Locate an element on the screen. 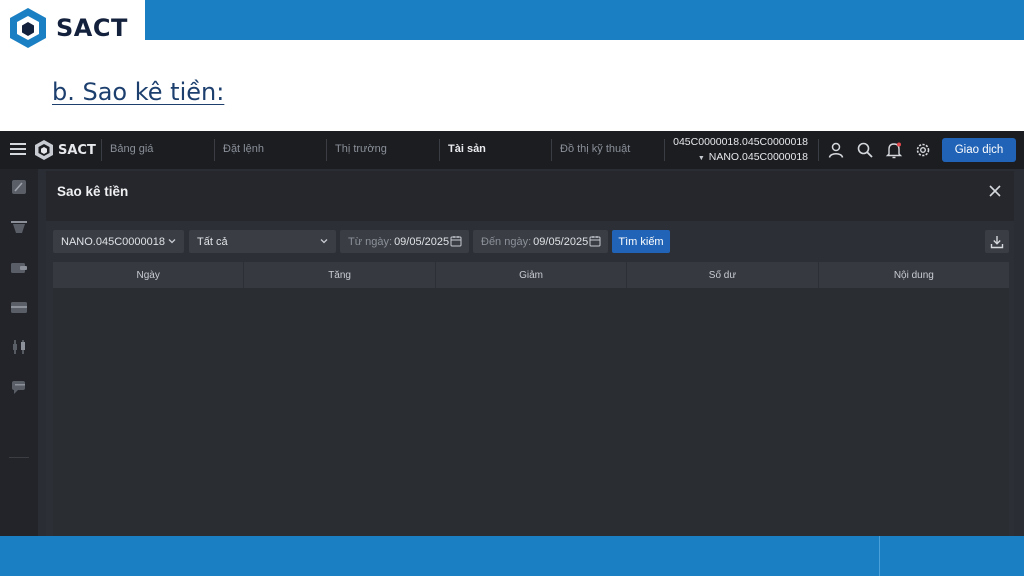 This screenshot has height=576, width=1024. basket-icon is located at coordinates (19, 227).